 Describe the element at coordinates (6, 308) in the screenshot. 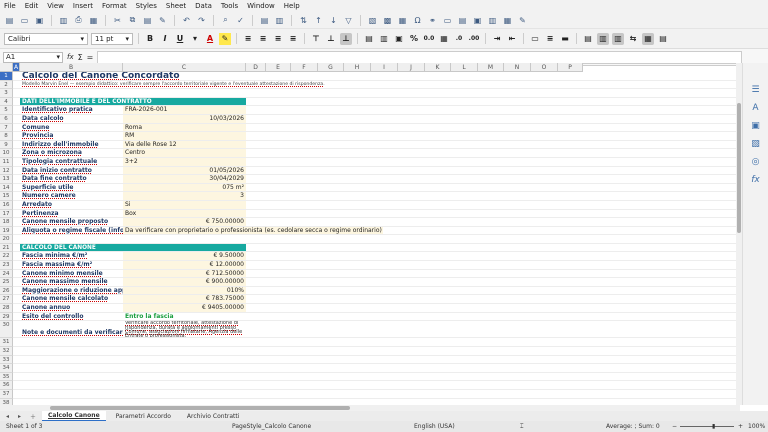

I see `row-header: 28` at that location.